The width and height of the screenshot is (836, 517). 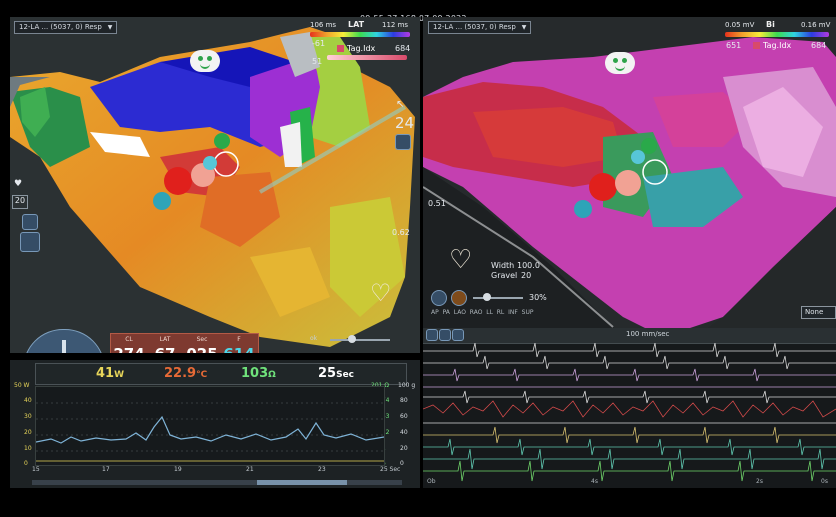 What do you see at coordinates (367, 57) in the screenshot?
I see `tag-color-scale` at bounding box center [367, 57].